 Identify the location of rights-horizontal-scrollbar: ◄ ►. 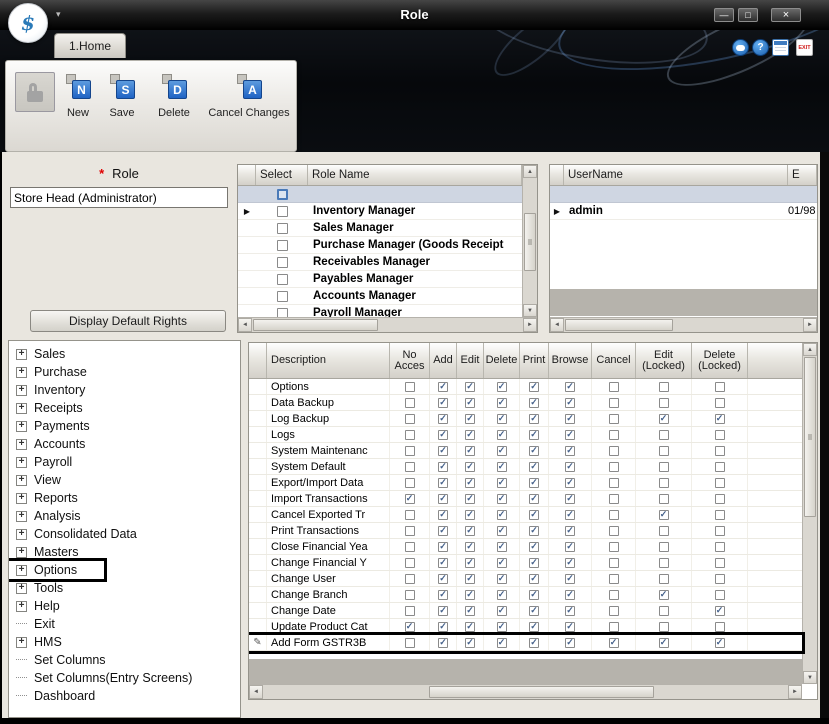
(525, 691).